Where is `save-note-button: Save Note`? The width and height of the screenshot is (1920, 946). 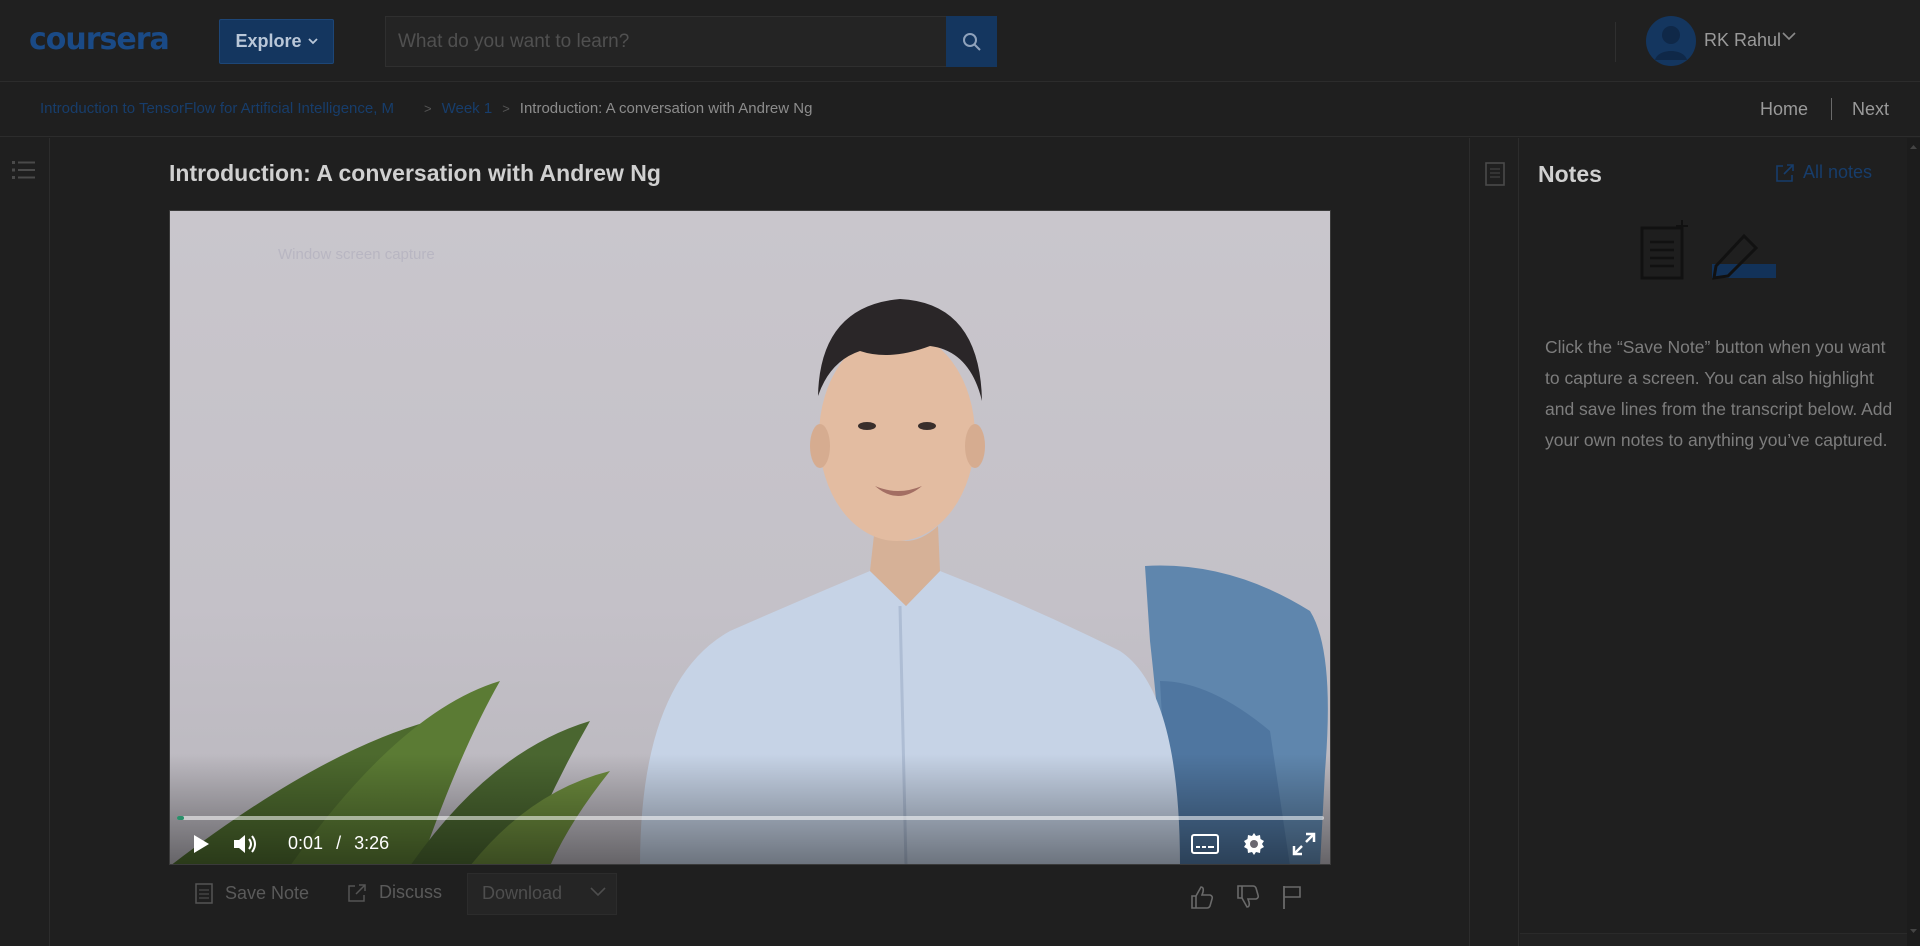 save-note-button: Save Note is located at coordinates (252, 893).